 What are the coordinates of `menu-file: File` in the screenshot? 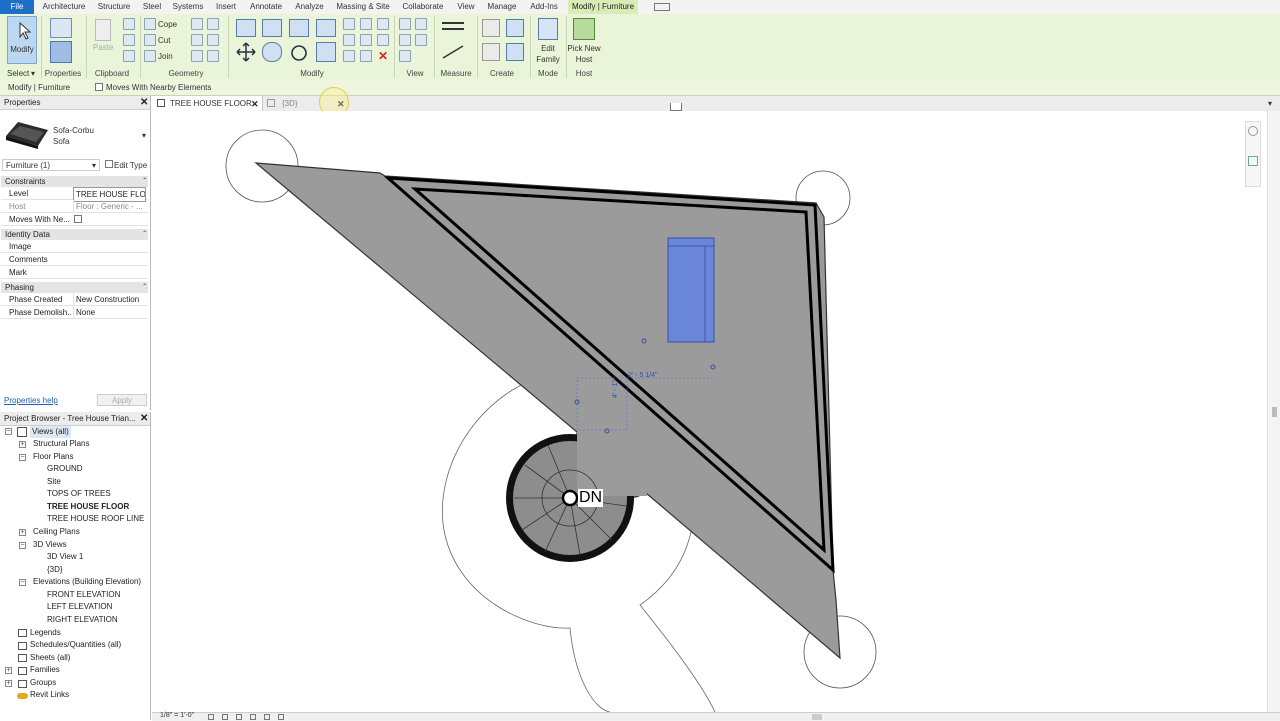 It's located at (17, 7).